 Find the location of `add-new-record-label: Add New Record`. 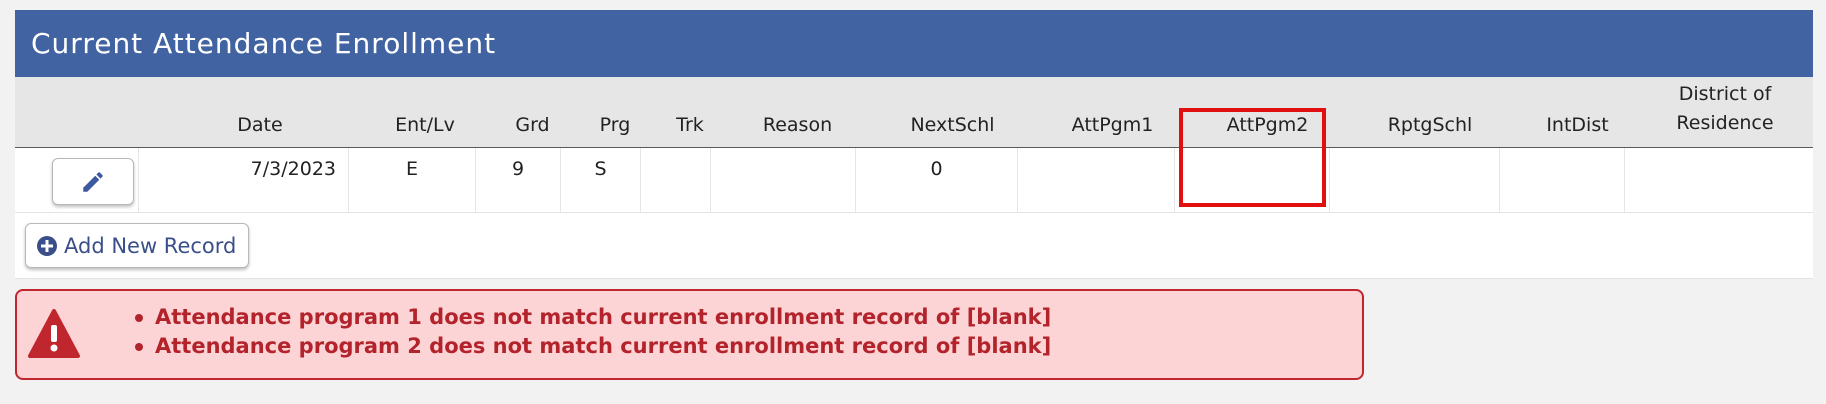

add-new-record-label: Add New Record is located at coordinates (150, 245).